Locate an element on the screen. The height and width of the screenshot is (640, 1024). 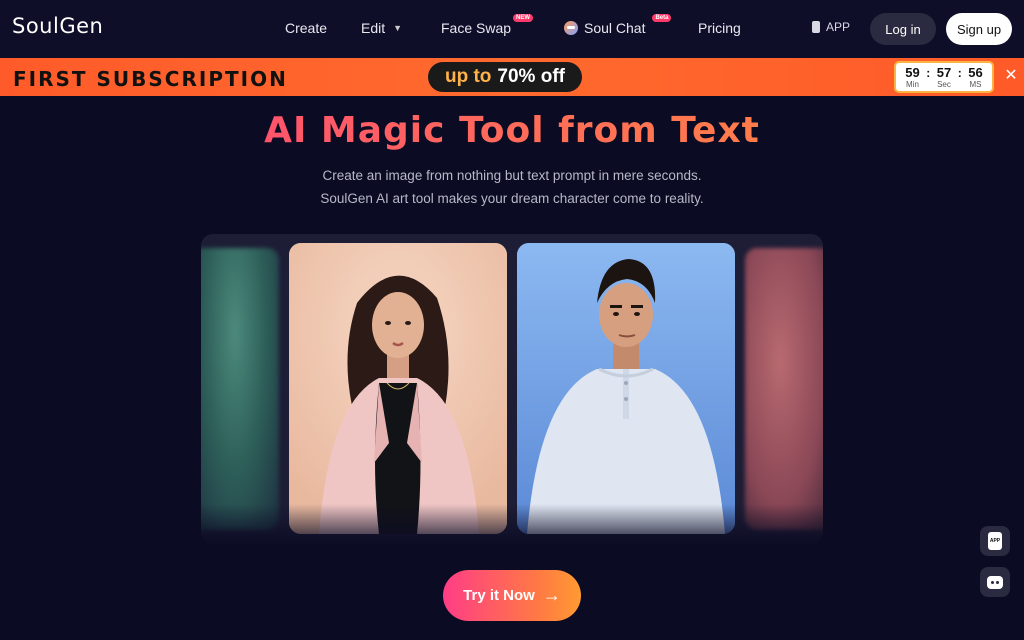
timer-minutes: 59 Min is located at coordinates (912, 77).